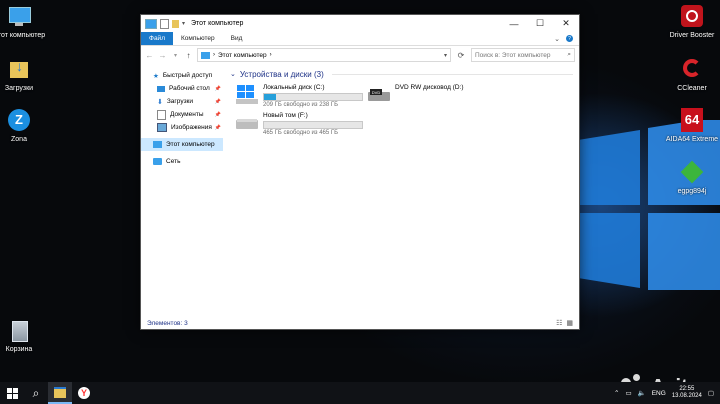 Image resolution: width=720 pixels, height=404 pixels. I want to click on up-button: ↑, so click(188, 55).